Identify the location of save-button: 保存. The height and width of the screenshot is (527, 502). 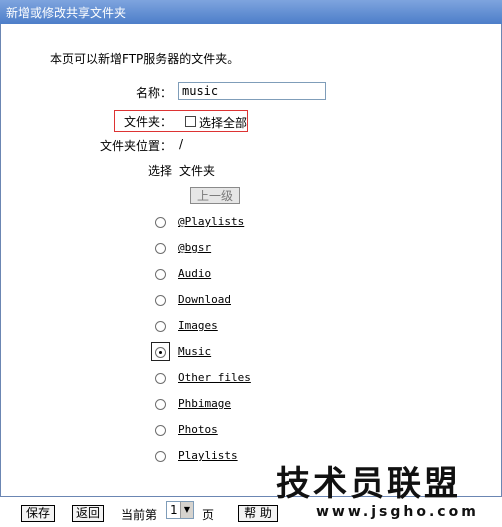
(38, 513).